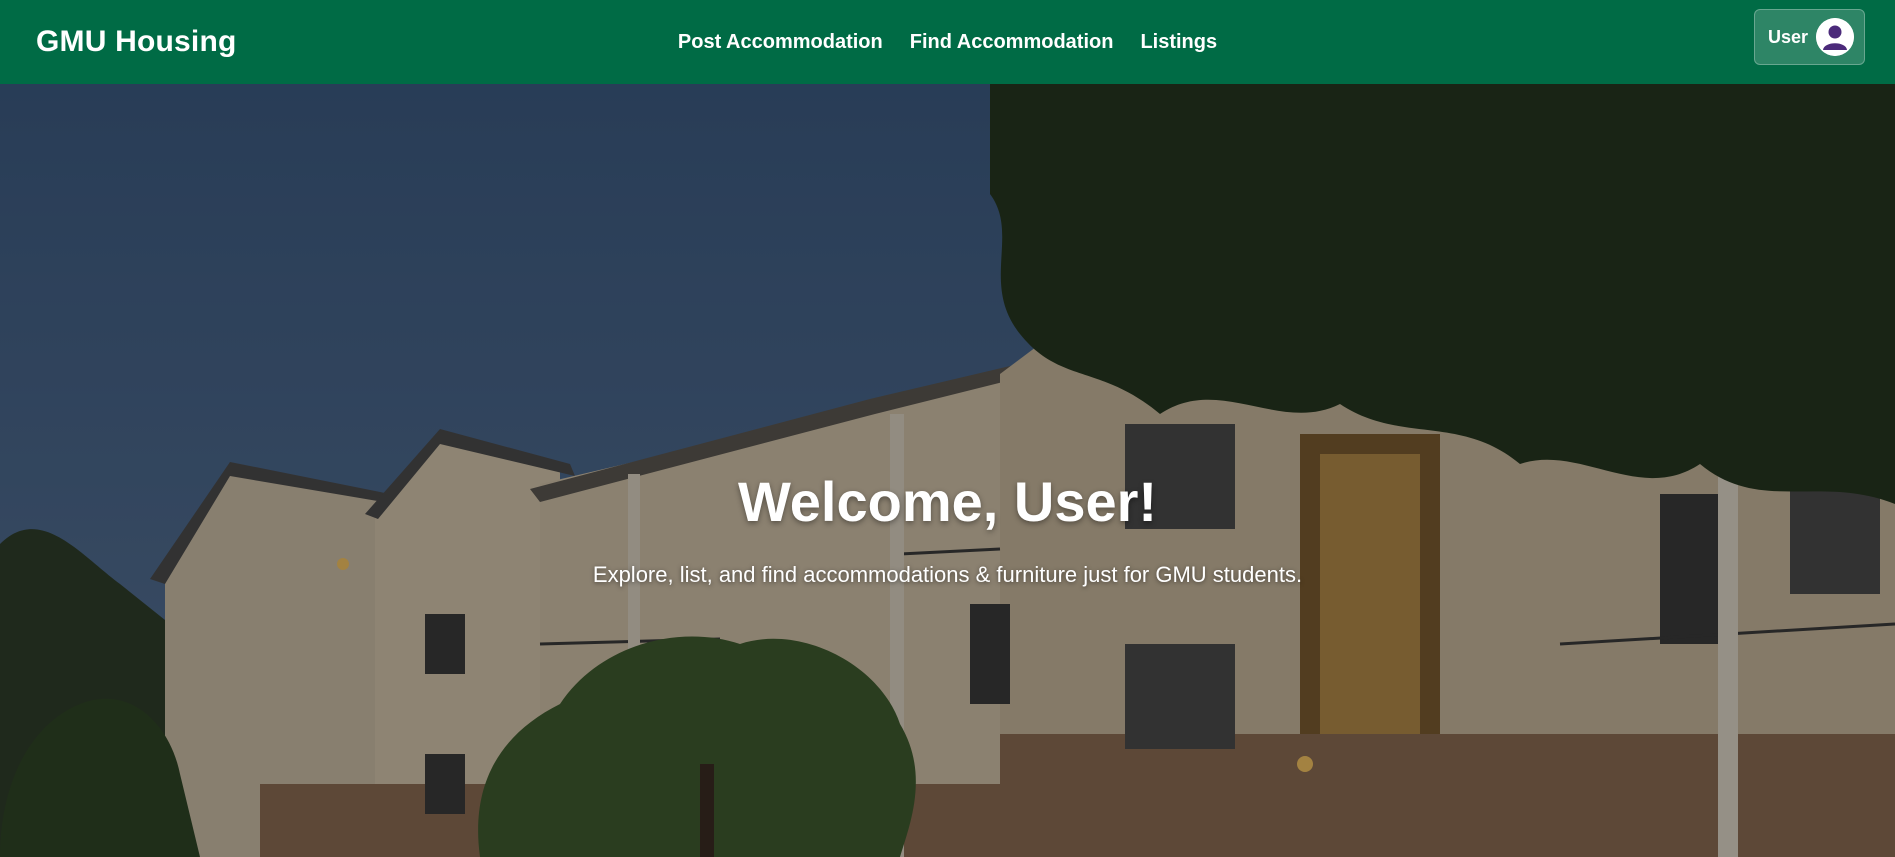  What do you see at coordinates (1788, 36) in the screenshot?
I see `user-button-label: User` at bounding box center [1788, 36].